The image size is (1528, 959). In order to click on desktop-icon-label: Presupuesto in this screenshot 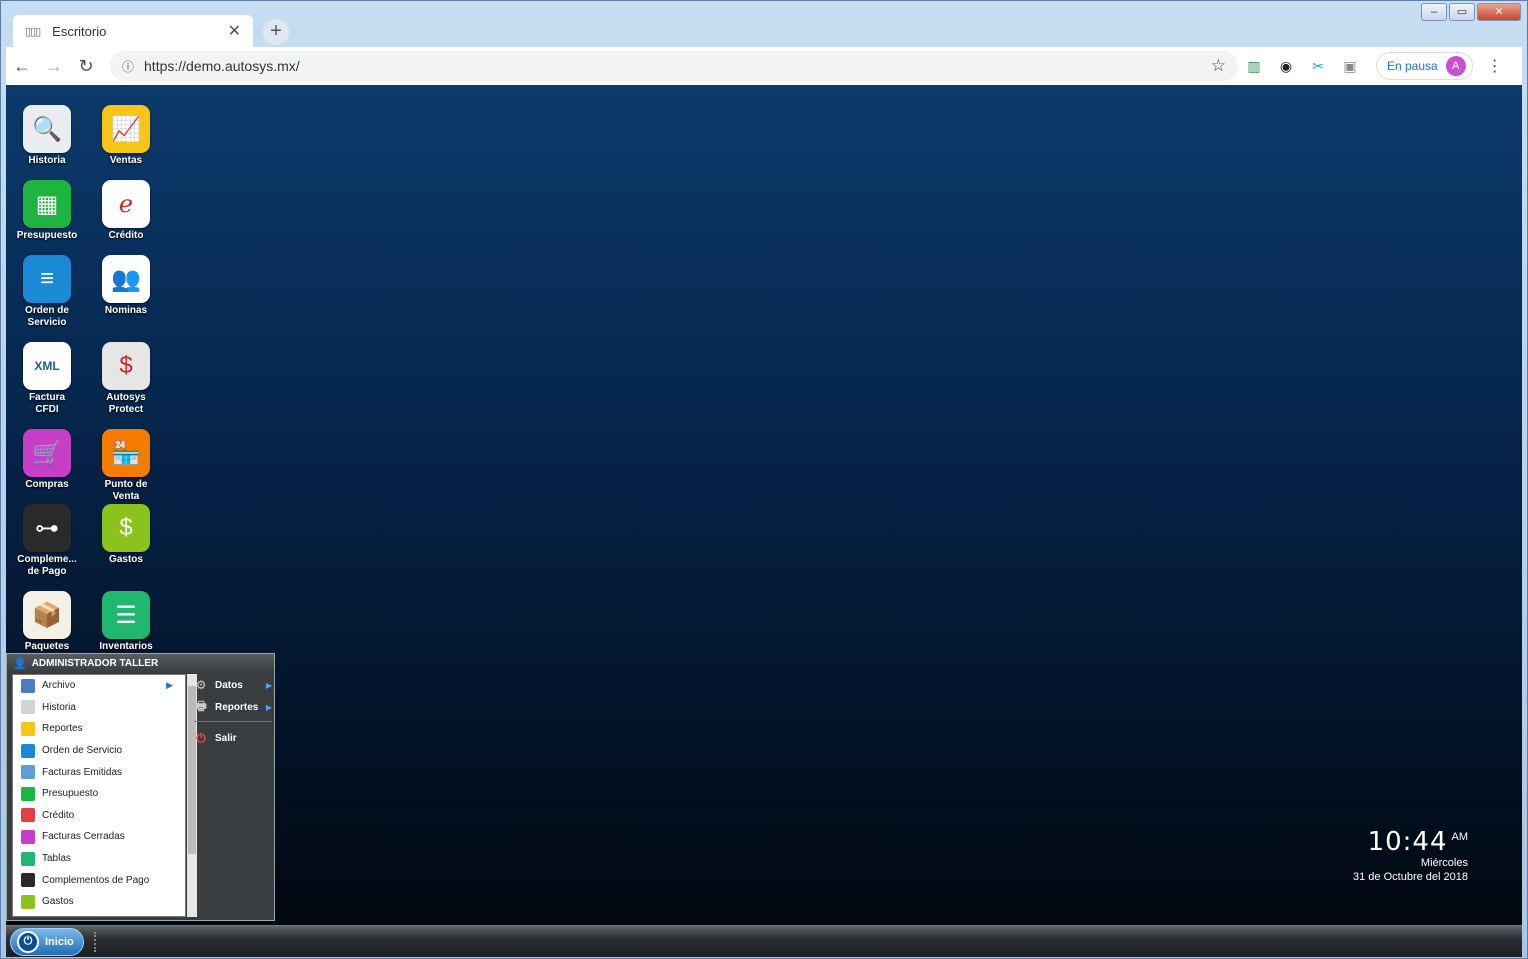, I will do `click(47, 235)`.